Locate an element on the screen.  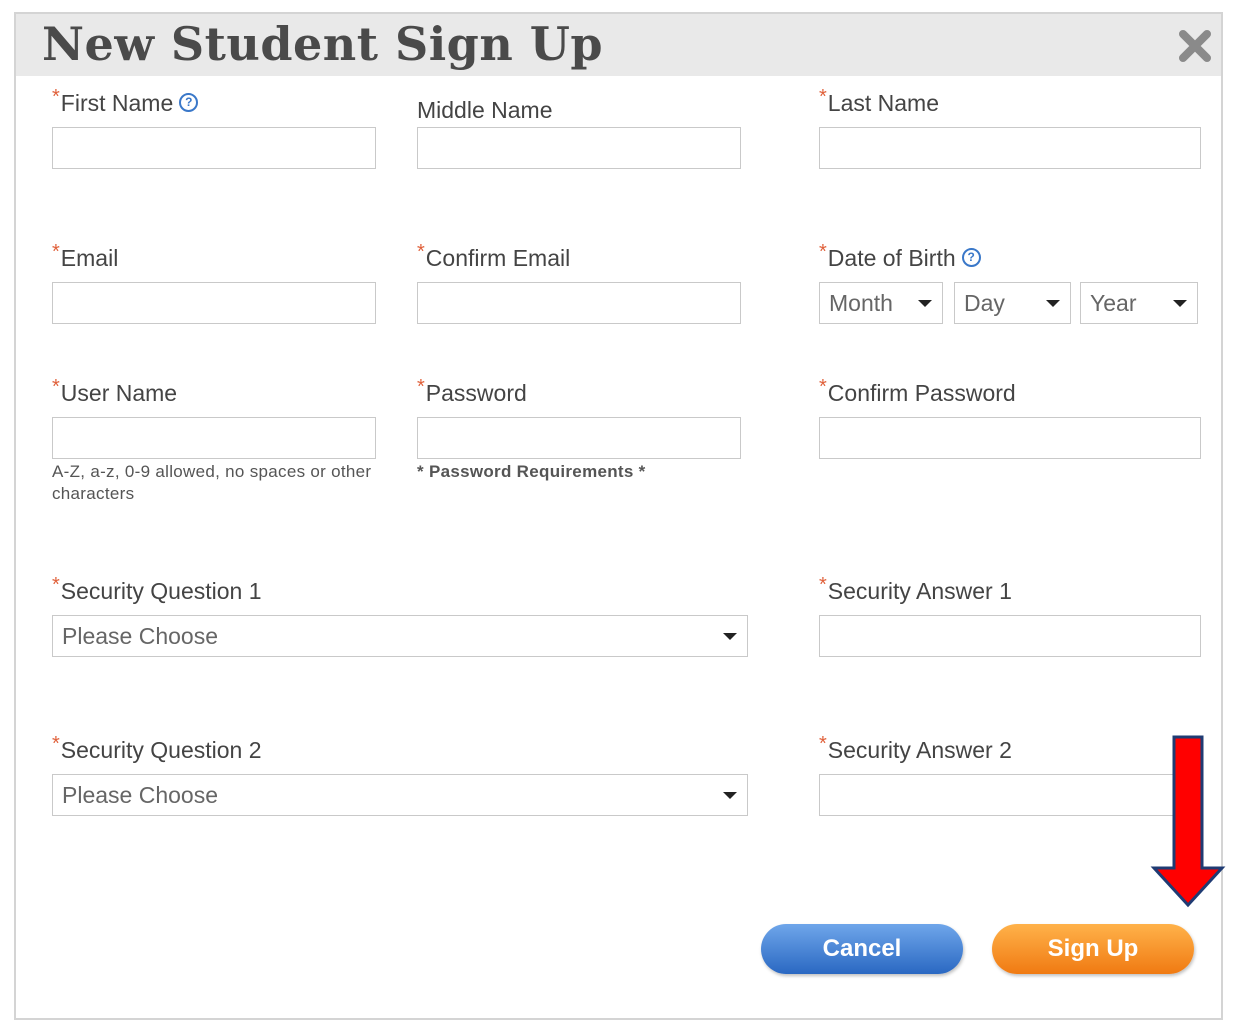
first-name-label: *First Name? is located at coordinates (125, 101).